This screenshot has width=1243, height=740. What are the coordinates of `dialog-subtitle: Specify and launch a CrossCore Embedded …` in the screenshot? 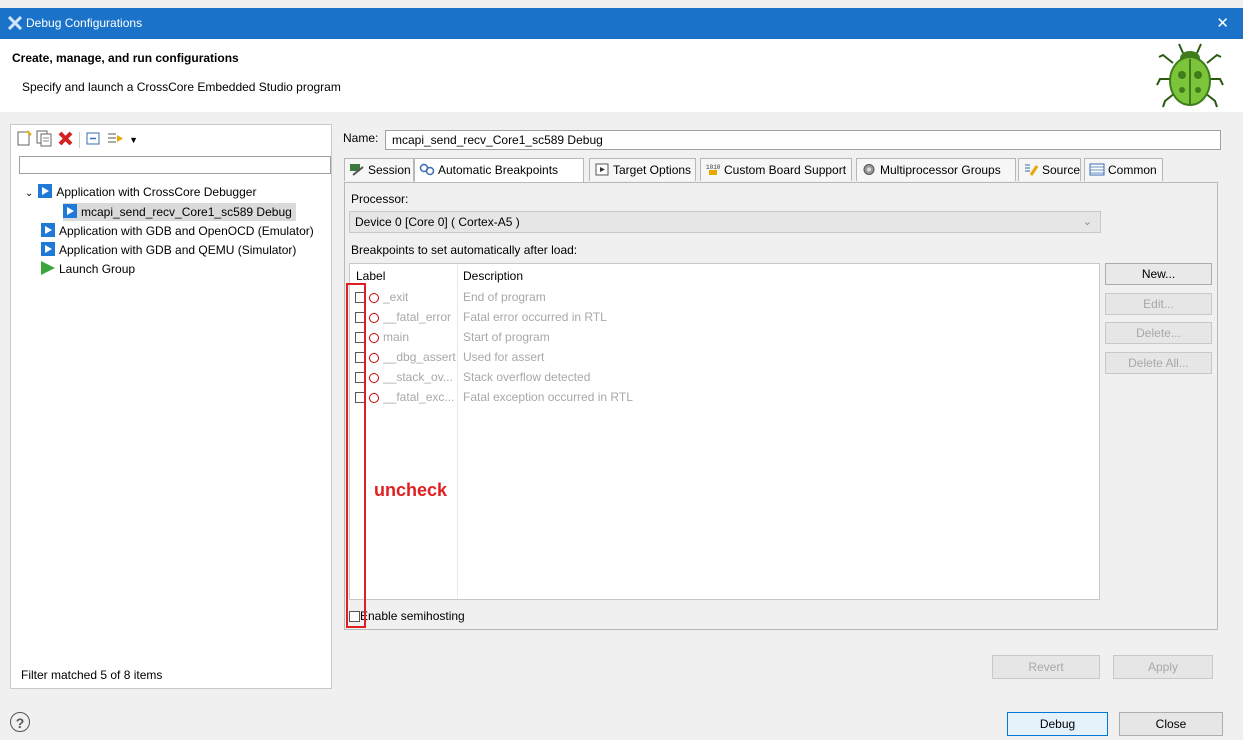 It's located at (181, 87).